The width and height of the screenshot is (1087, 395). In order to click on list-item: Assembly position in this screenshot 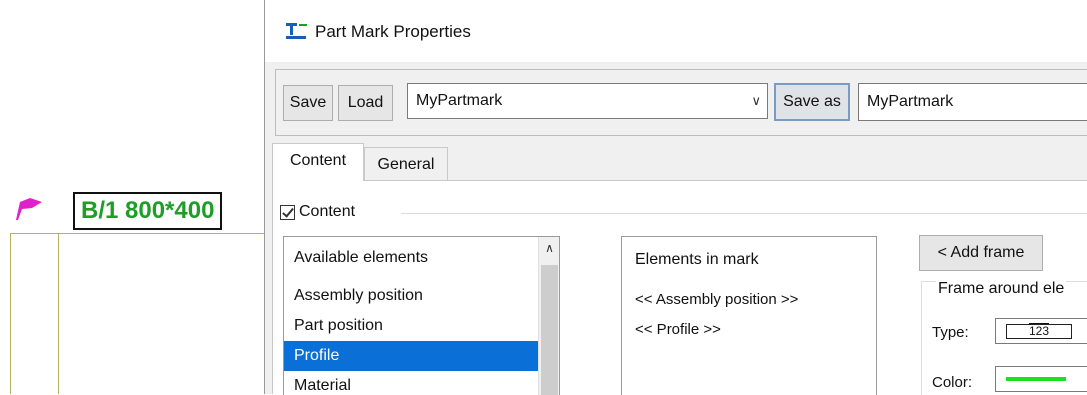, I will do `click(411, 296)`.